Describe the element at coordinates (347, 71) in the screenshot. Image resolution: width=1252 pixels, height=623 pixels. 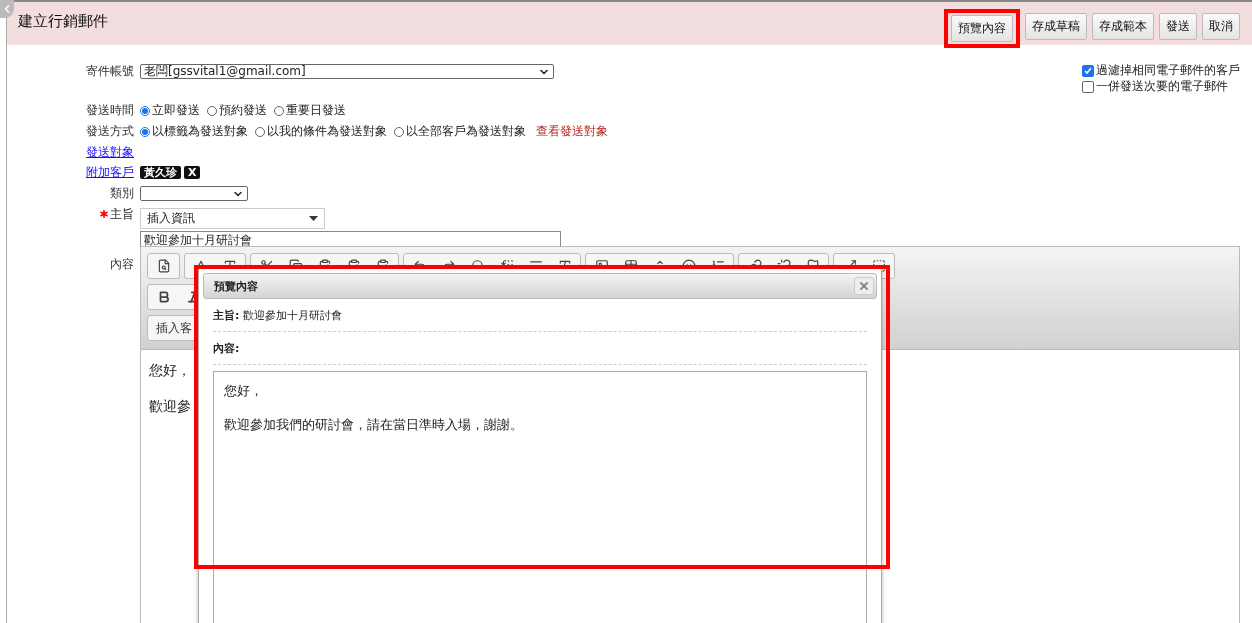
I see `sender-select: 老闆[gssvital1@gmail.com]` at that location.